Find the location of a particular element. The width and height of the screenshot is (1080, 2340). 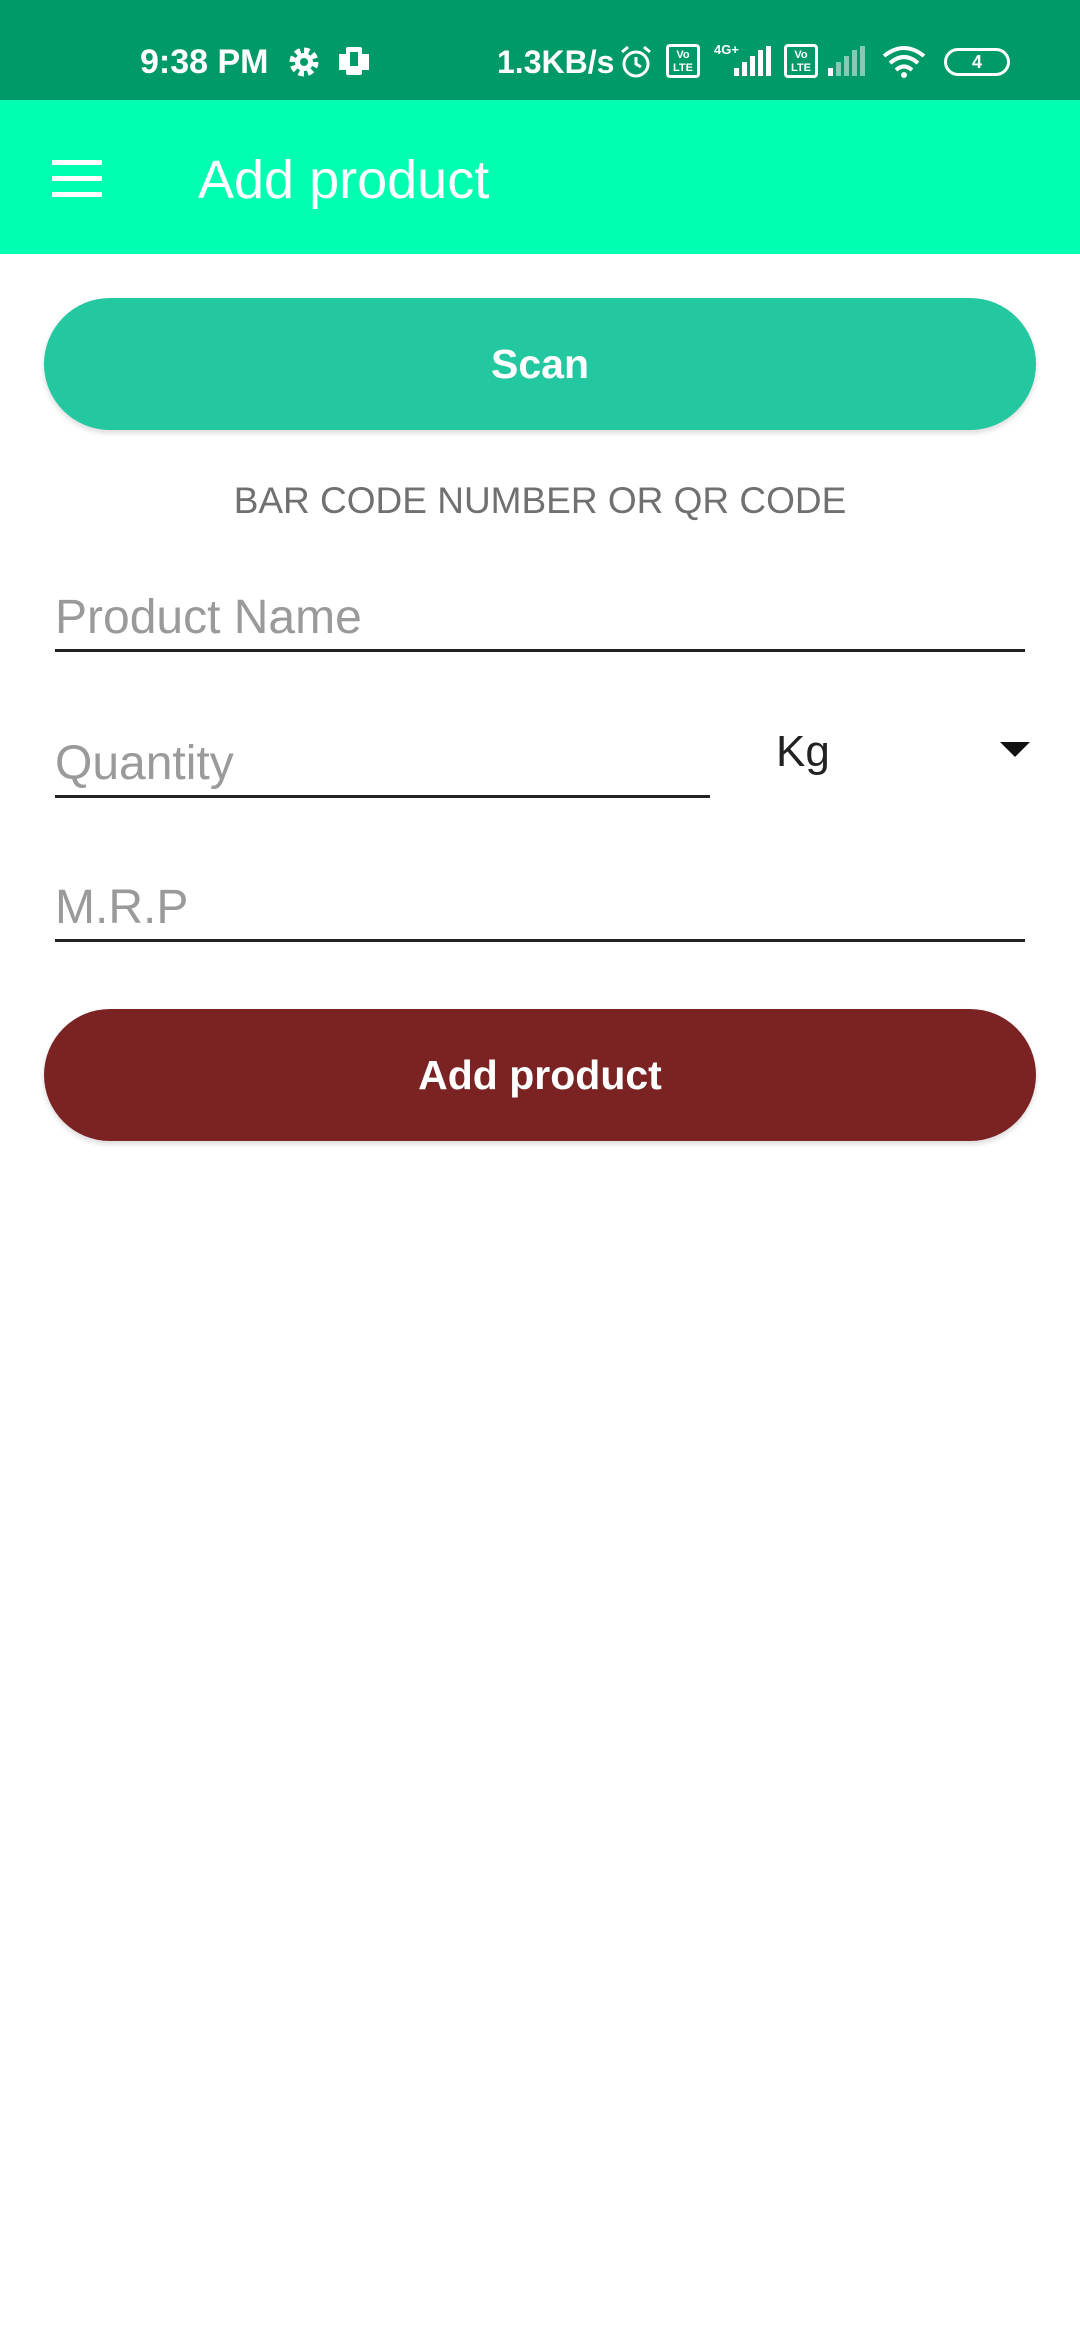

product-name-field-container is located at coordinates (540, 615).